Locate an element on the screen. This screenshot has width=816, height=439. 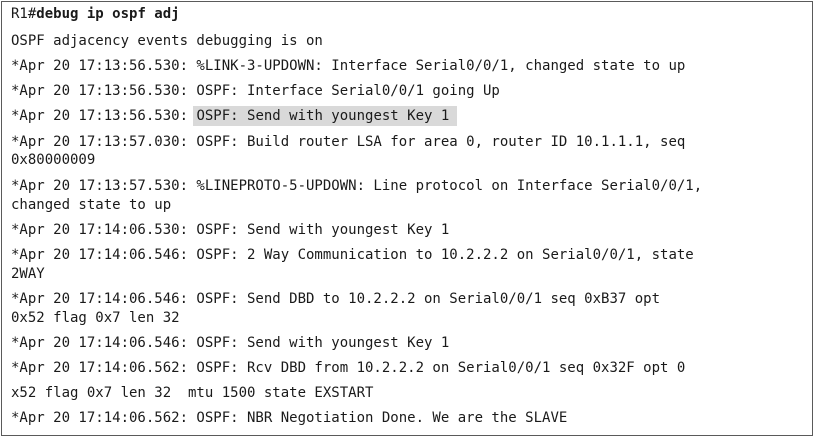
highlighted-log-text: OSPF: Send with youngest Key 1 is located at coordinates (325, 116).